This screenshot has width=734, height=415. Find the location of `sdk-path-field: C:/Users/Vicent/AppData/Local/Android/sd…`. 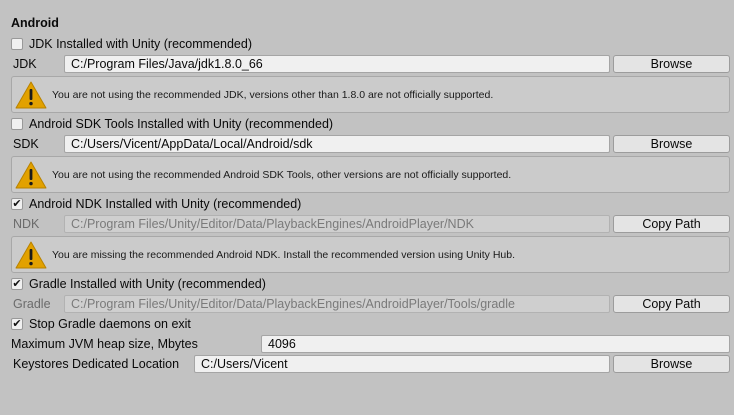

sdk-path-field: C:/Users/Vicent/AppData/Local/Android/sd… is located at coordinates (337, 144).